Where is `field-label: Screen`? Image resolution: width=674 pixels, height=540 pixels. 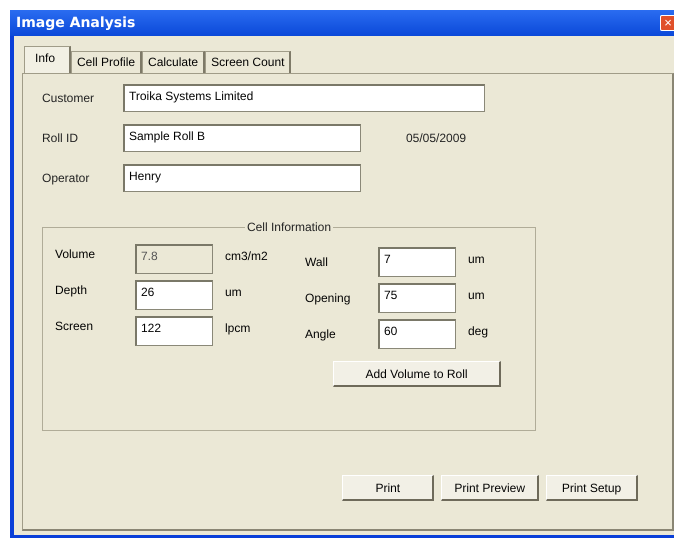
field-label: Screen is located at coordinates (74, 327).